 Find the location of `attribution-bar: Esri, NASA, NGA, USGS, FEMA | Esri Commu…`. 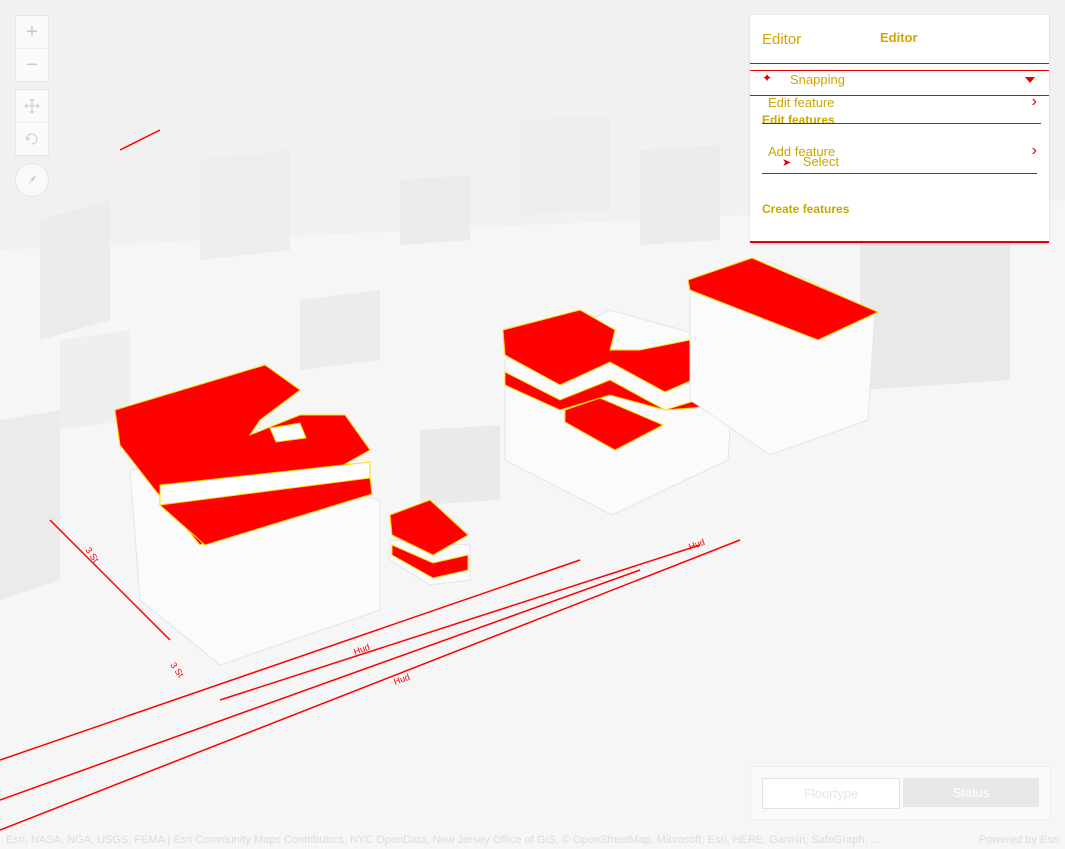

attribution-bar: Esri, NASA, NGA, USGS, FEMA | Esri Commu… is located at coordinates (532, 840).